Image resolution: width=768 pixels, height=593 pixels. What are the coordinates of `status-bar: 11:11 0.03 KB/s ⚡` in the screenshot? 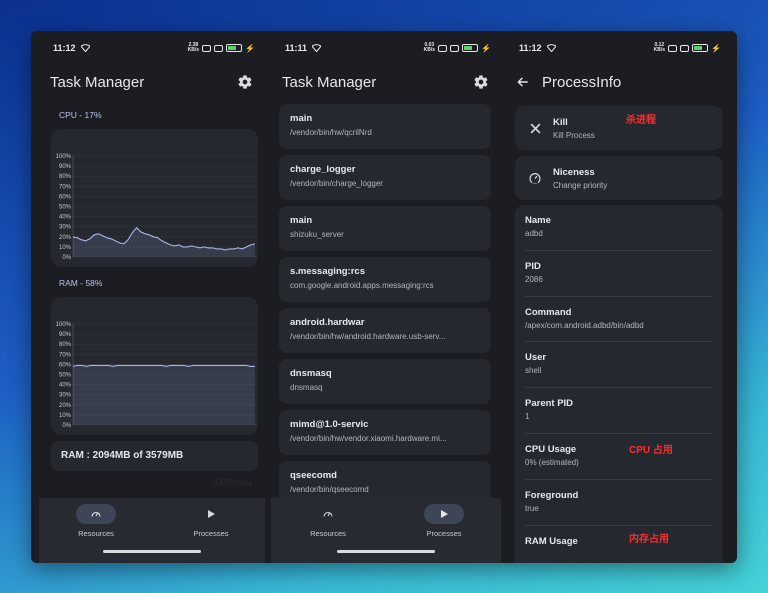 It's located at (388, 48).